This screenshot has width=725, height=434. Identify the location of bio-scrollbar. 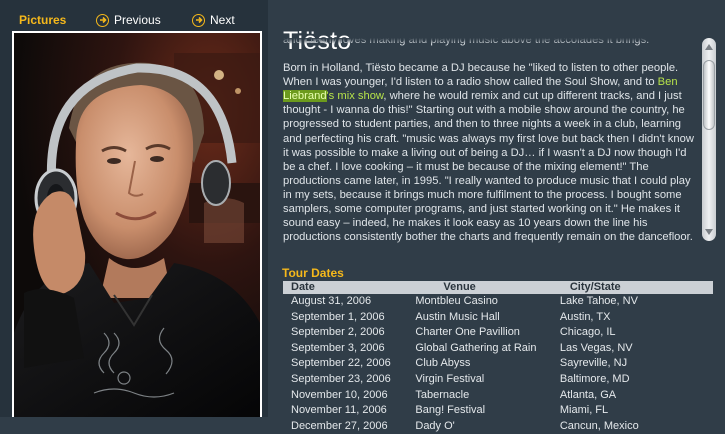
(709, 139).